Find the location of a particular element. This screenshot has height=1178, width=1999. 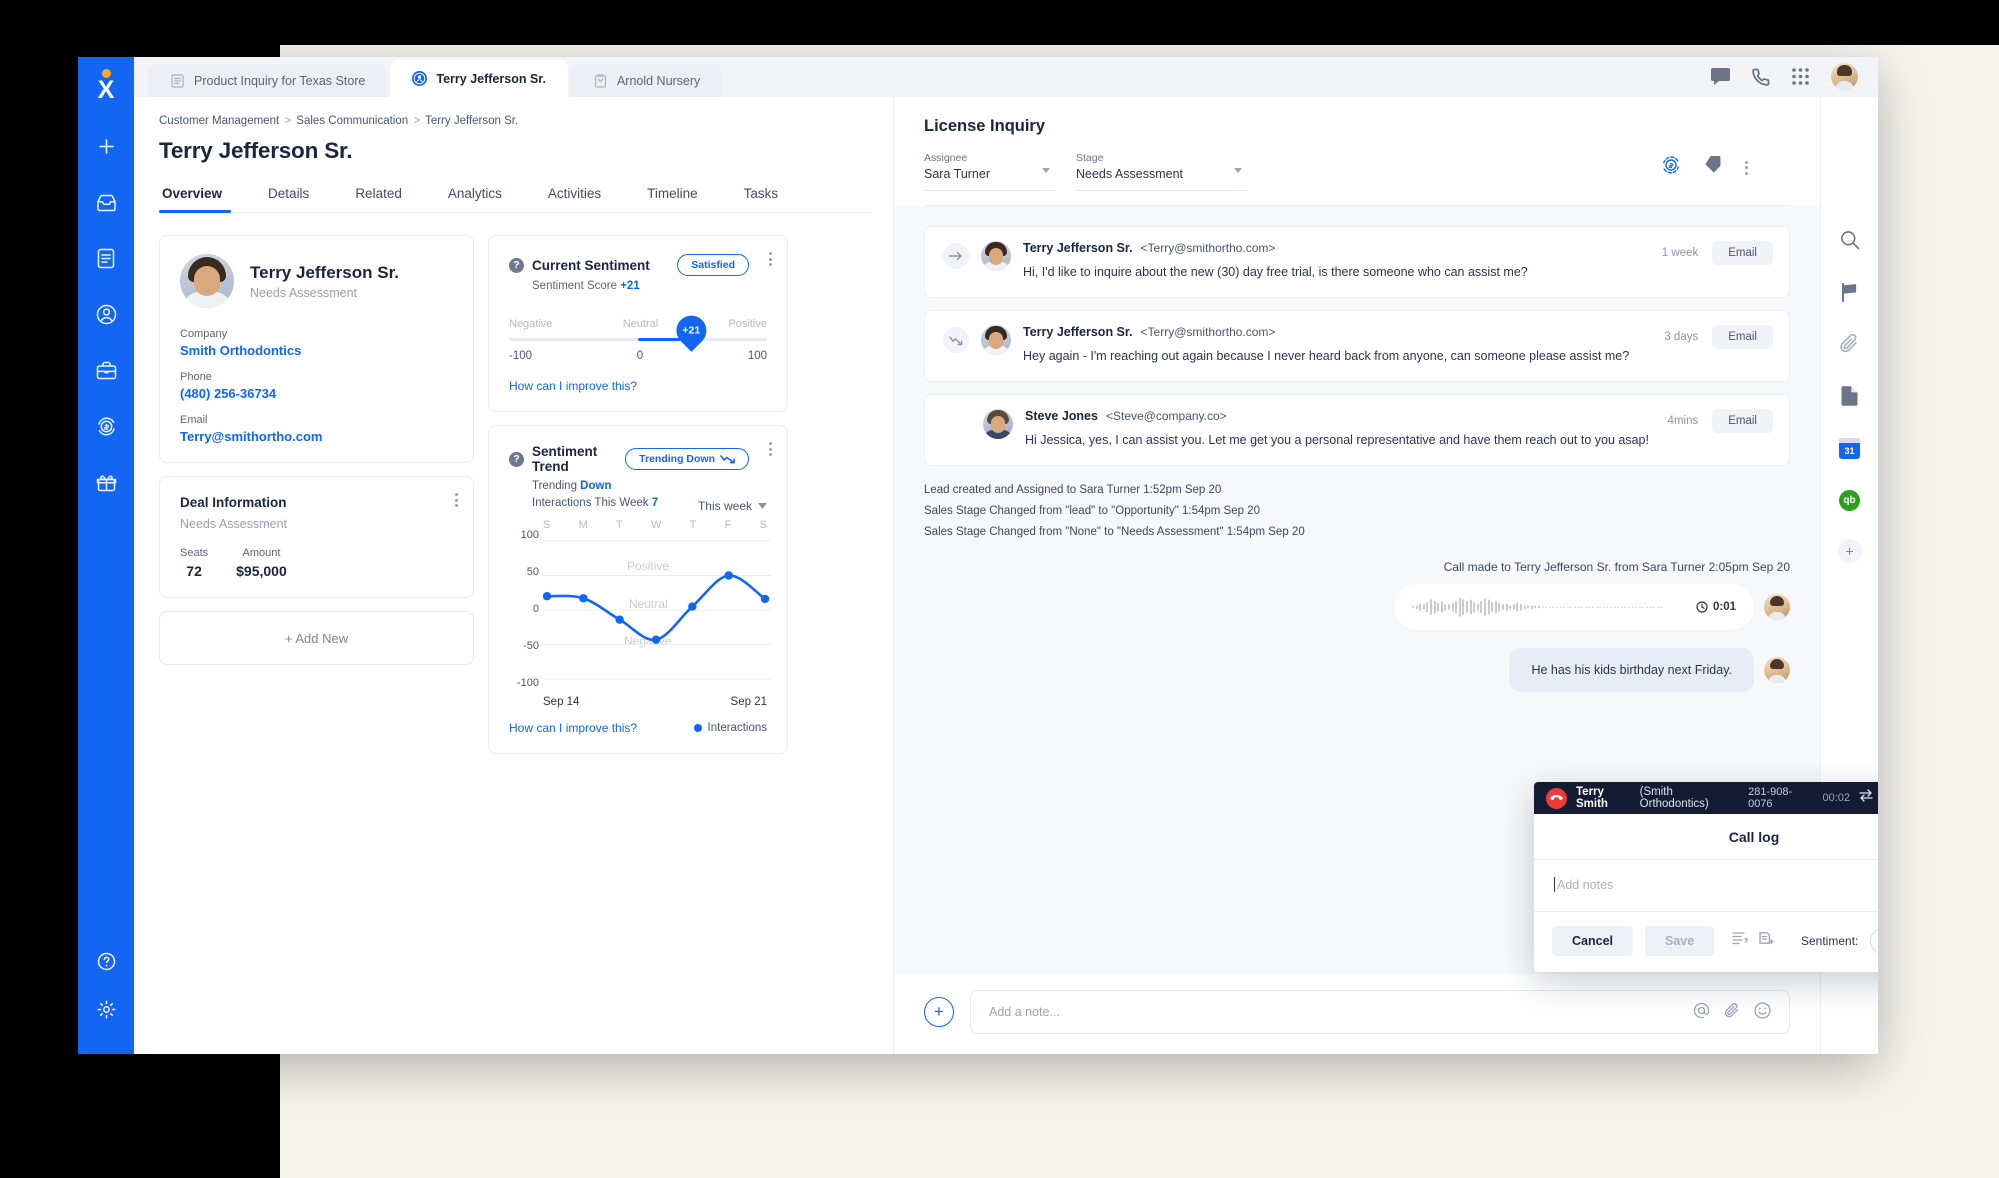

add-document-icon is located at coordinates (1767, 941).